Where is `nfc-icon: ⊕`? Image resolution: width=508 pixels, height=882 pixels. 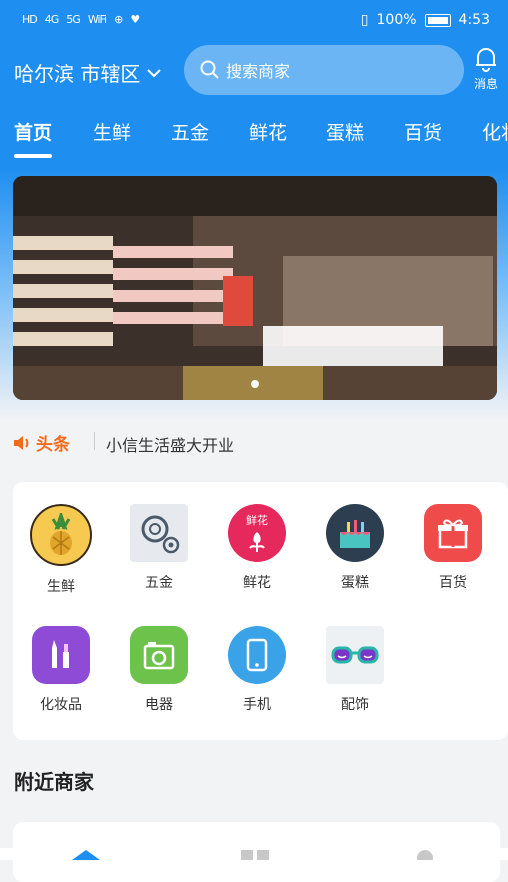 nfc-icon: ⊕ is located at coordinates (118, 19).